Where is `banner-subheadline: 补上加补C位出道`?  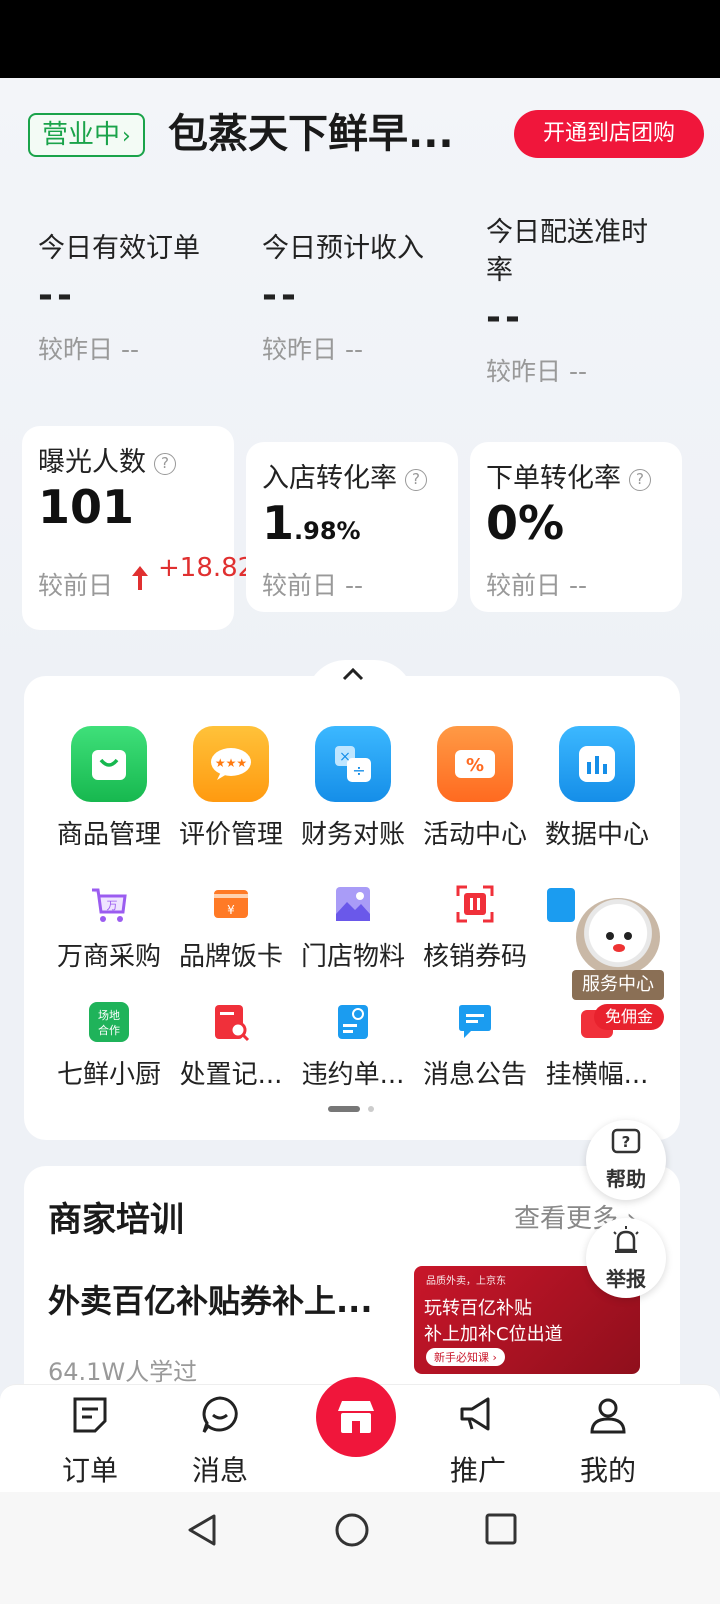 banner-subheadline: 补上加补C位出道 is located at coordinates (493, 1334).